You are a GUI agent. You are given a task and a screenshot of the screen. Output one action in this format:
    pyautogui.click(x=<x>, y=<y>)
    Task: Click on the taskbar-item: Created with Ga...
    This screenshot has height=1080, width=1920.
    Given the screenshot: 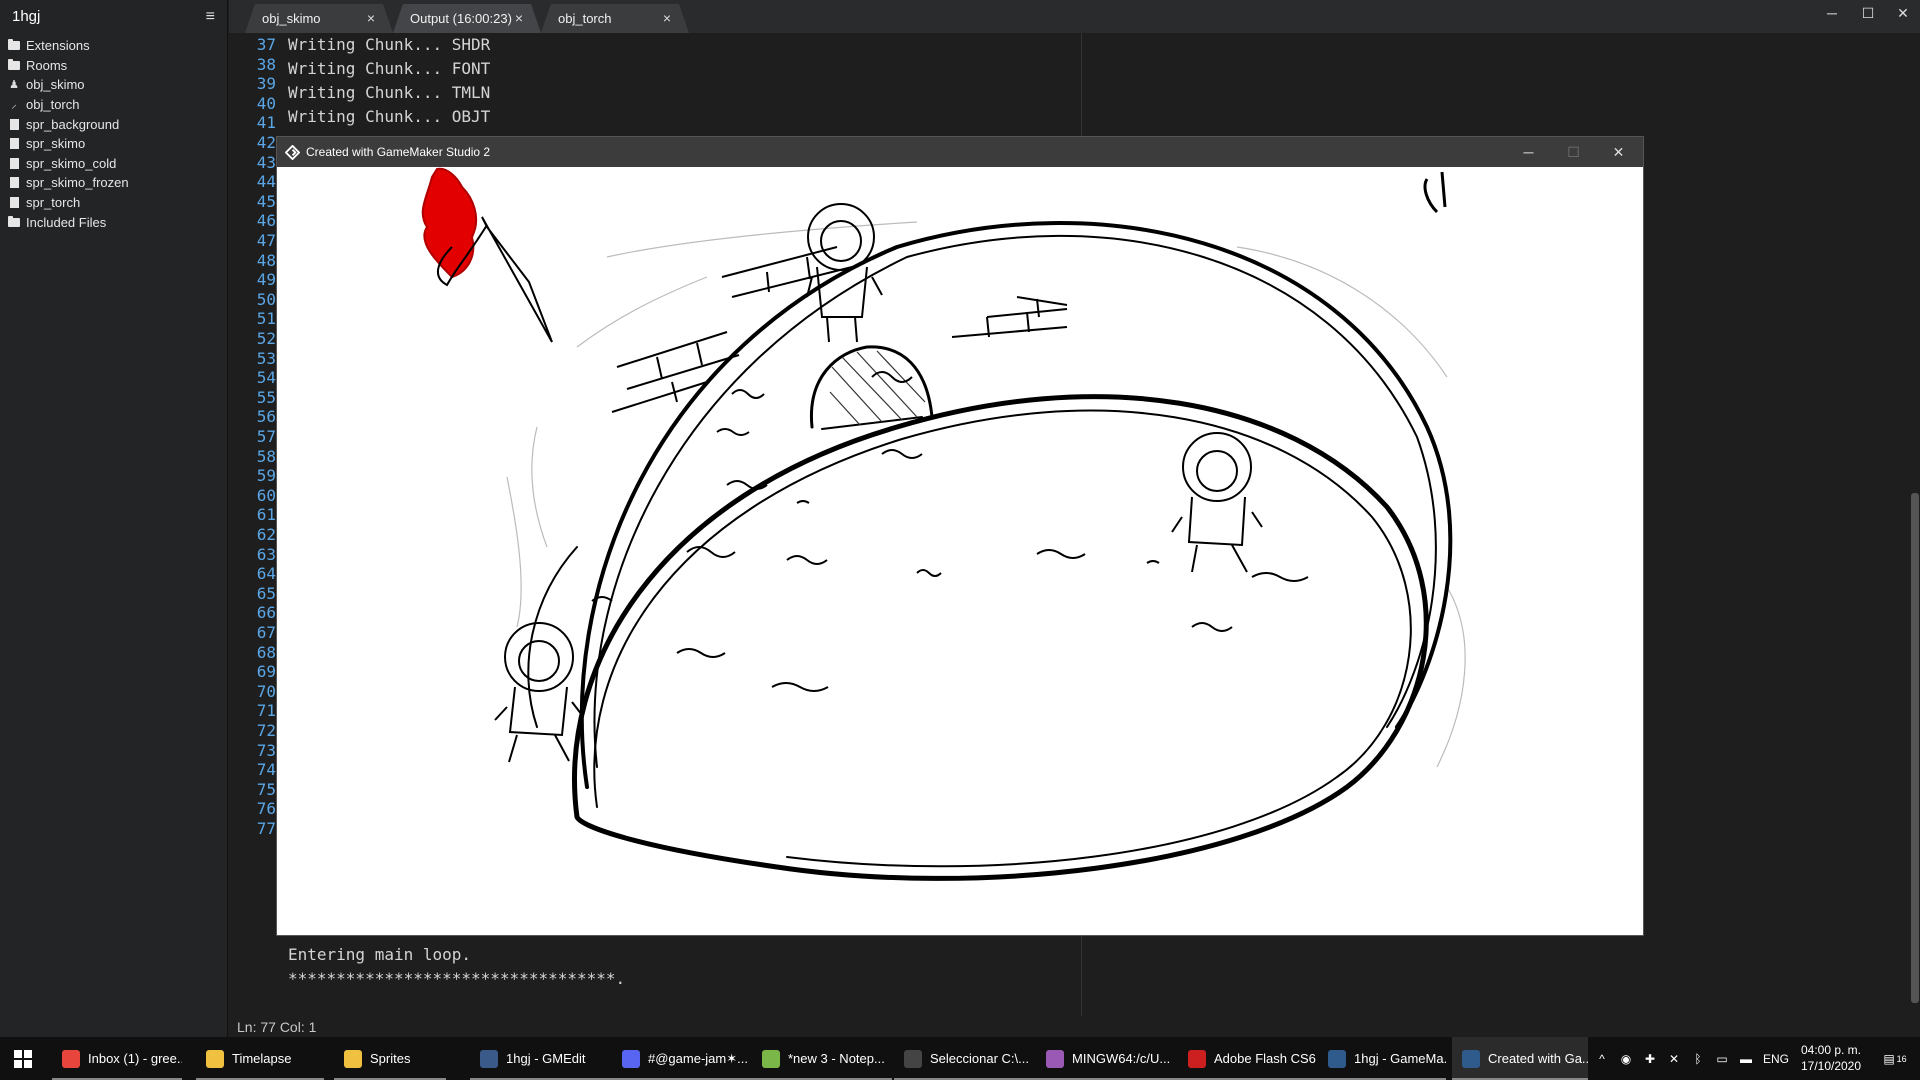 What is the action you would take?
    pyautogui.click(x=1520, y=1058)
    